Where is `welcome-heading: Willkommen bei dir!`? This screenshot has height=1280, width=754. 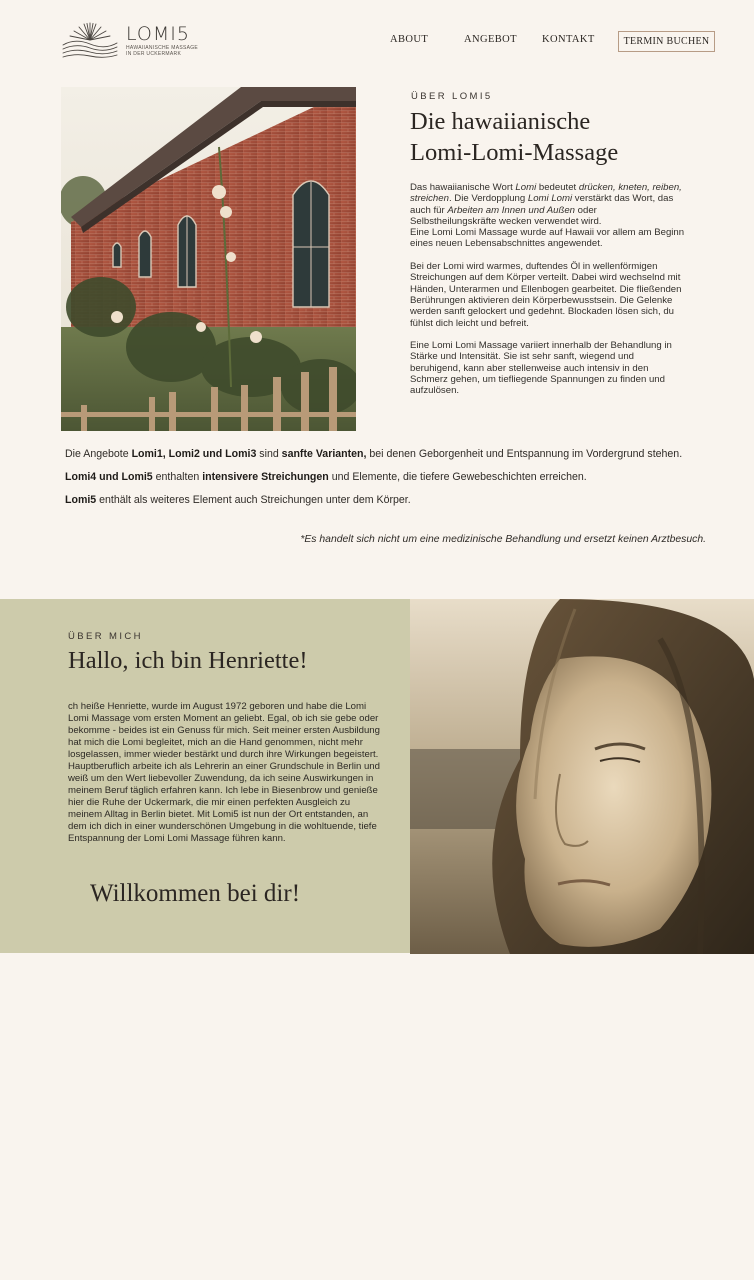 welcome-heading: Willkommen bei dir! is located at coordinates (195, 893).